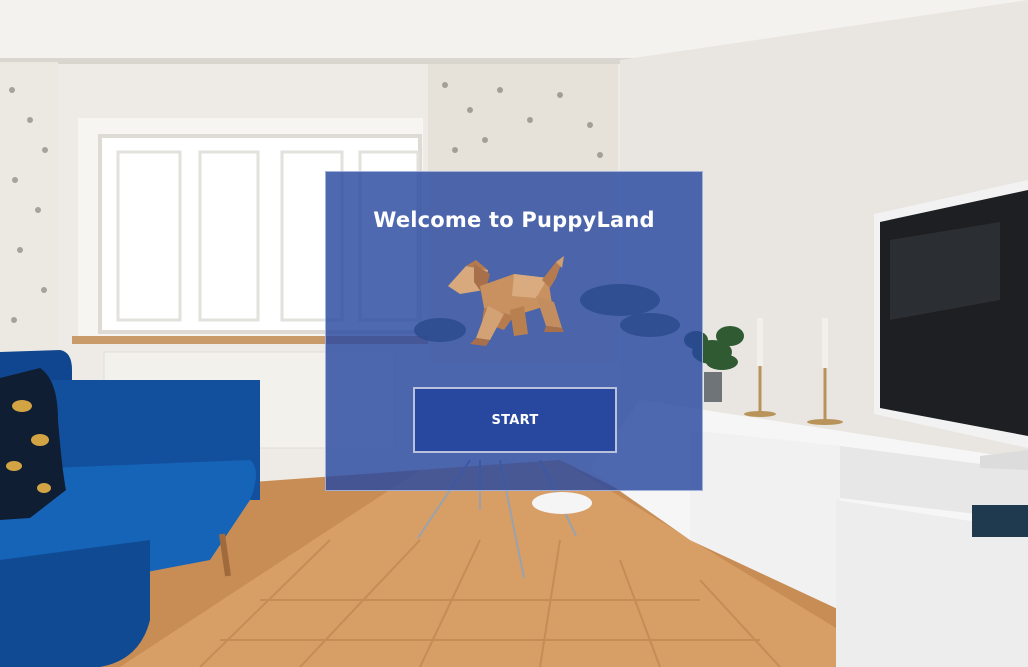  What do you see at coordinates (515, 420) in the screenshot?
I see `start-button: START` at bounding box center [515, 420].